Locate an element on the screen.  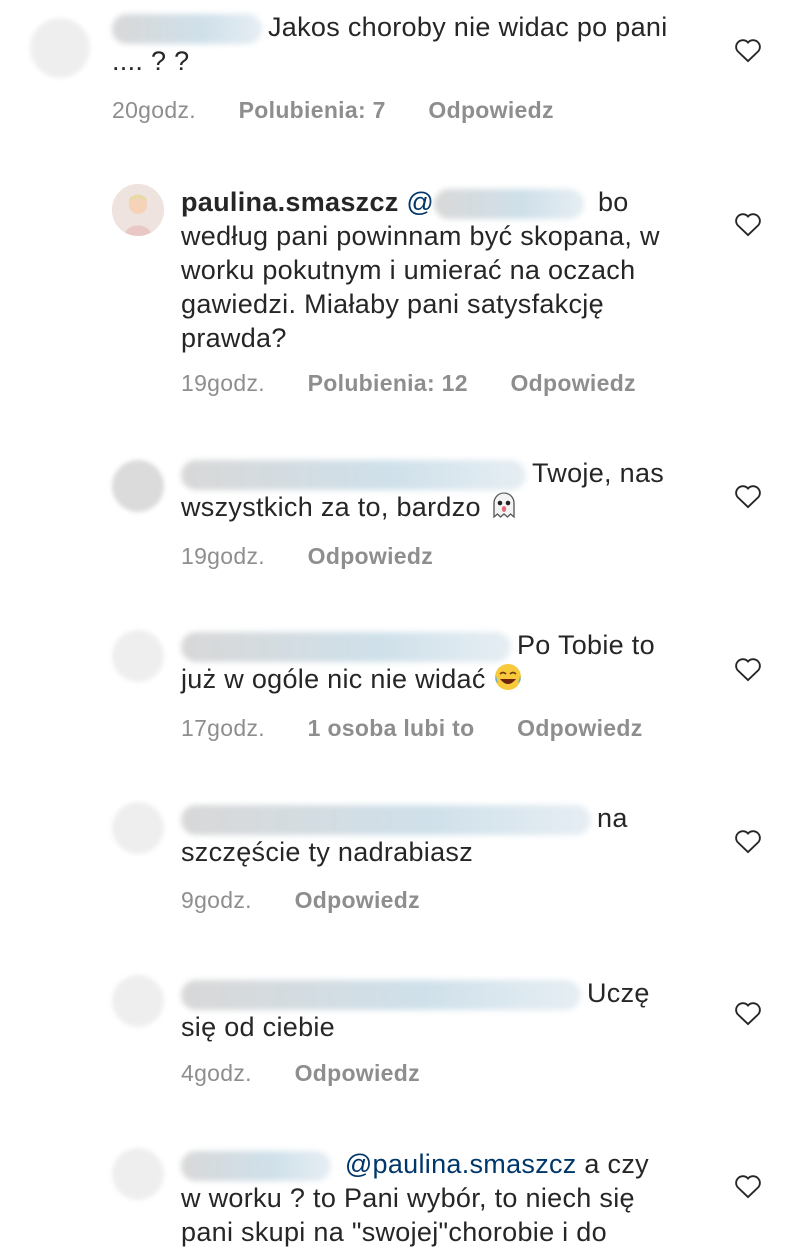
mention: @paulina.smaszcz is located at coordinates (461, 1164).